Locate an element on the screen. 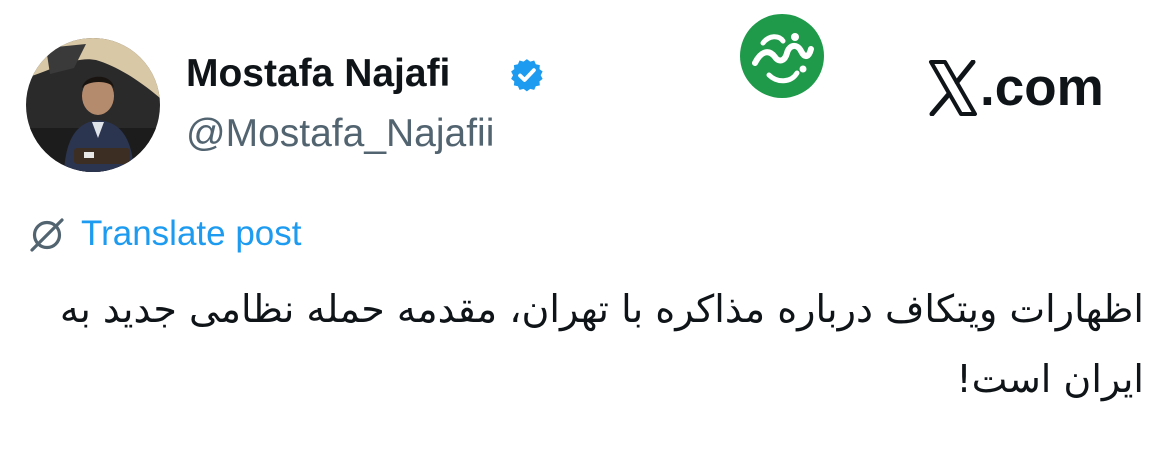 The height and width of the screenshot is (461, 1170). author-handle: @Mostafa_Najafii is located at coordinates (340, 134).